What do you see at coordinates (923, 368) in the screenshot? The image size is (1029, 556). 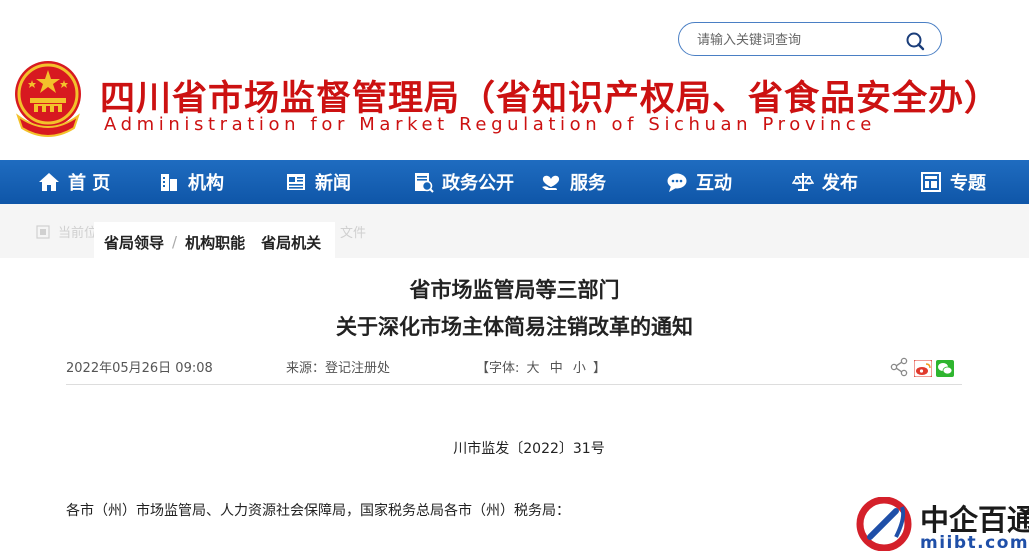 I see `weibo-icon` at bounding box center [923, 368].